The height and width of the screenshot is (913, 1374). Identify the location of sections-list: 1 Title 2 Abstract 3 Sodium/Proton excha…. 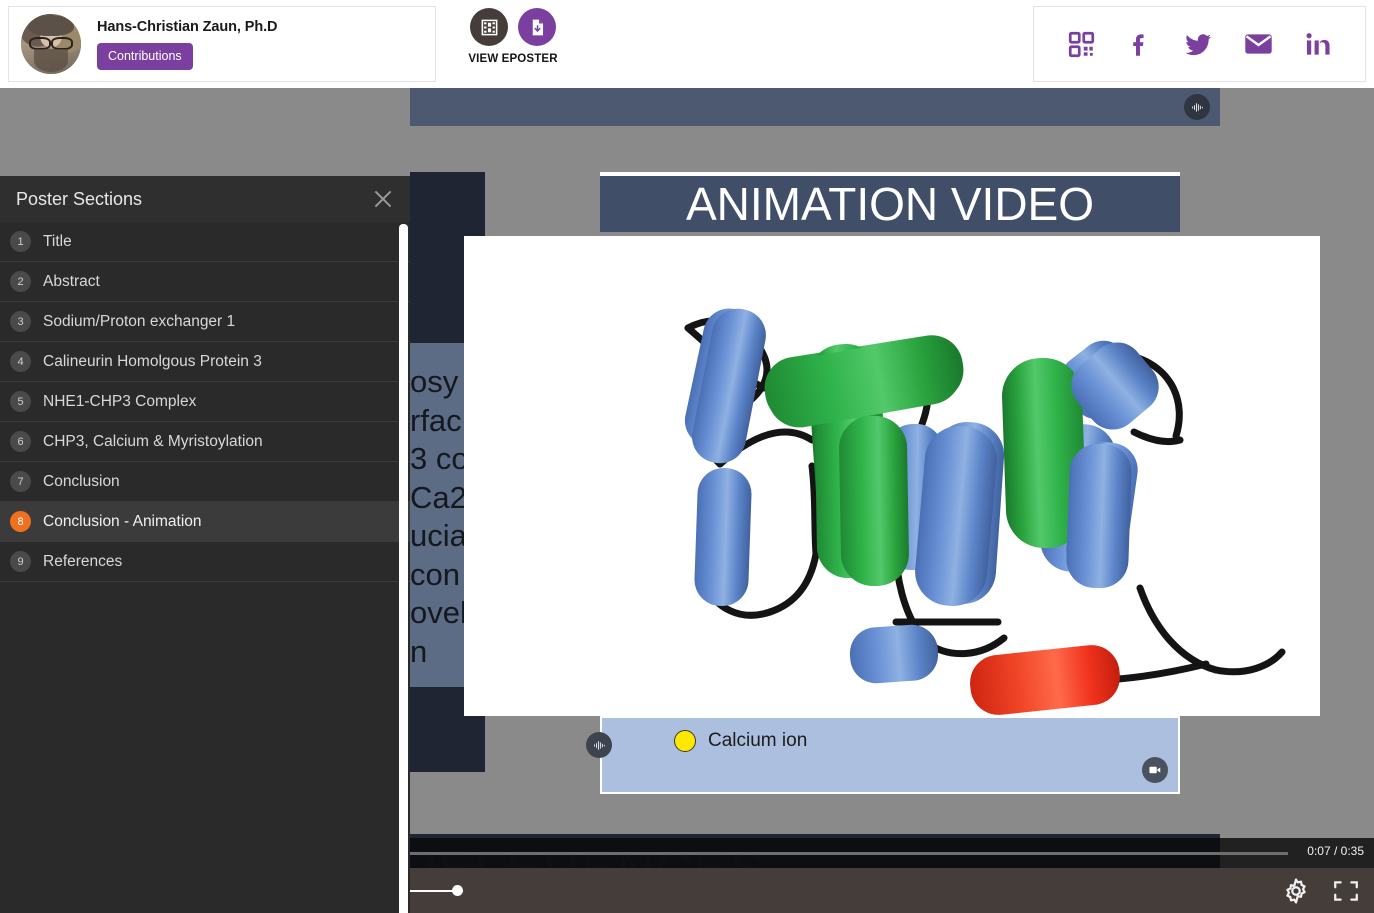
(205, 402).